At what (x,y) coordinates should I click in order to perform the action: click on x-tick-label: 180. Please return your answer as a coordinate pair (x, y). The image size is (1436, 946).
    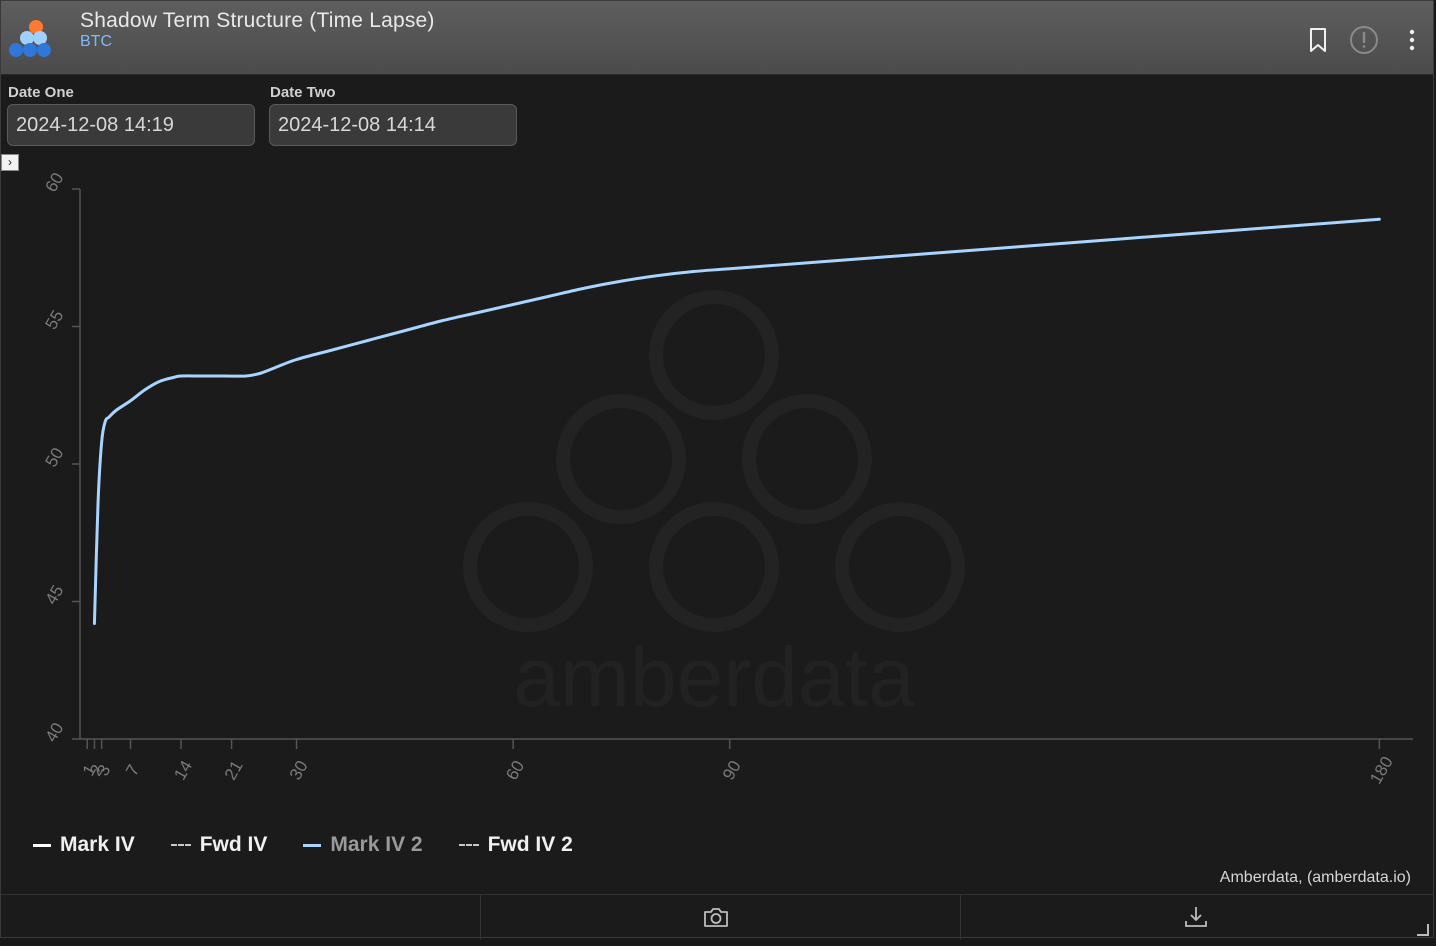
    Looking at the image, I should click on (1381, 770).